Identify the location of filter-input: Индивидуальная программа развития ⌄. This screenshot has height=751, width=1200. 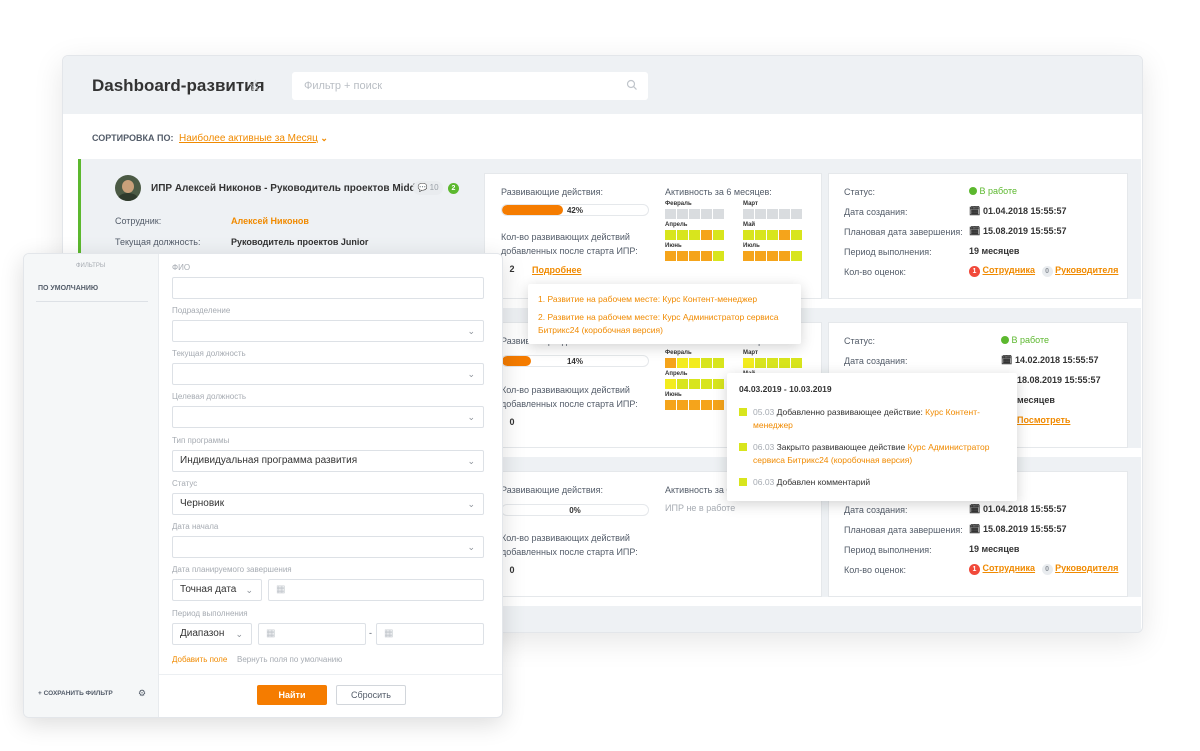
(328, 461).